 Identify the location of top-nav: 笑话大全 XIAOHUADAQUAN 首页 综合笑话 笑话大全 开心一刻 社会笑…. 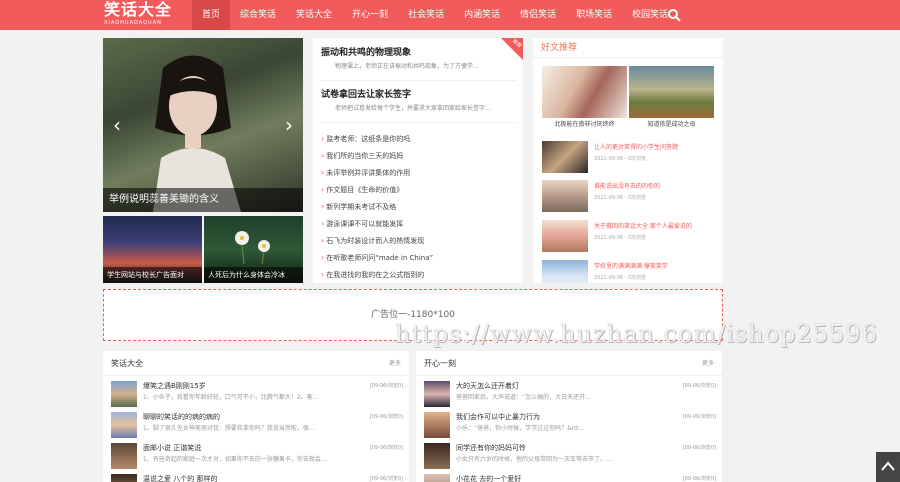
(450, 15).